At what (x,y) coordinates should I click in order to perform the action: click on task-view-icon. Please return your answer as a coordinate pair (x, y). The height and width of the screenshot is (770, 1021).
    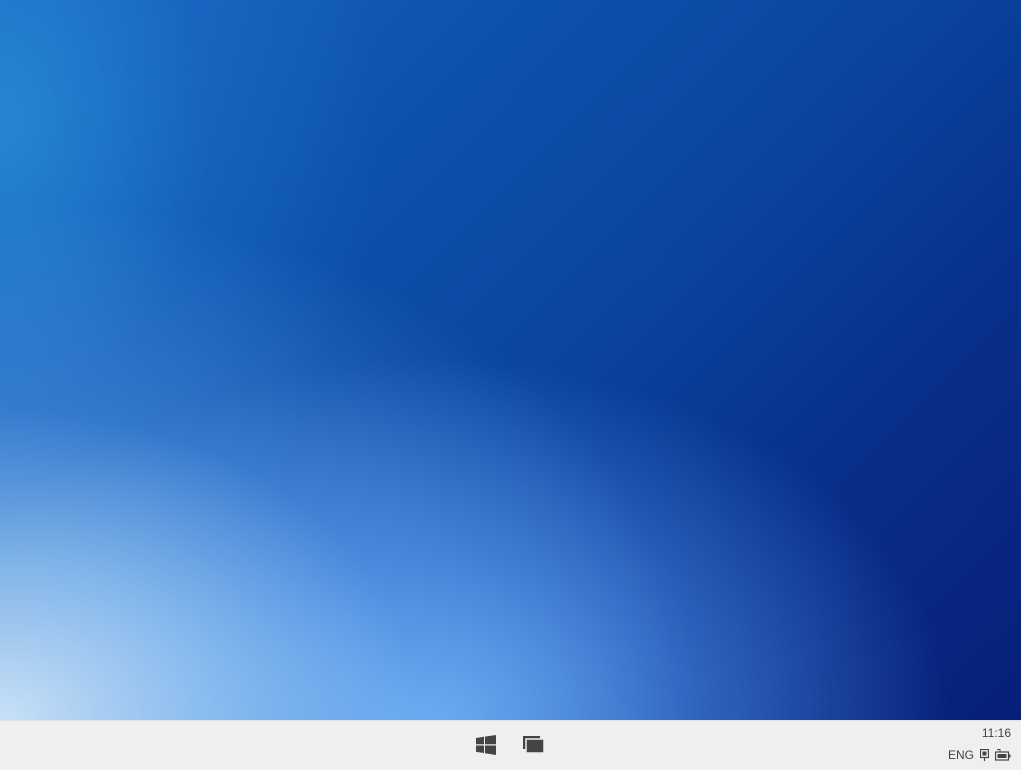
    Looking at the image, I should click on (534, 745).